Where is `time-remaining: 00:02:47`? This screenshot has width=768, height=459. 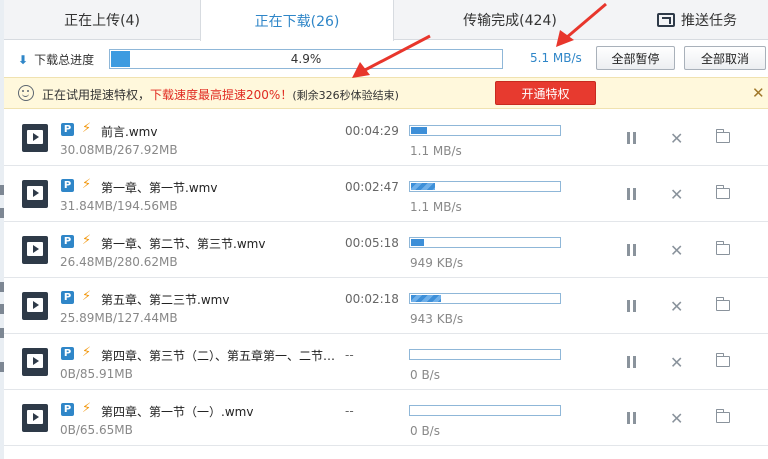
time-remaining: 00:02:47 is located at coordinates (372, 187).